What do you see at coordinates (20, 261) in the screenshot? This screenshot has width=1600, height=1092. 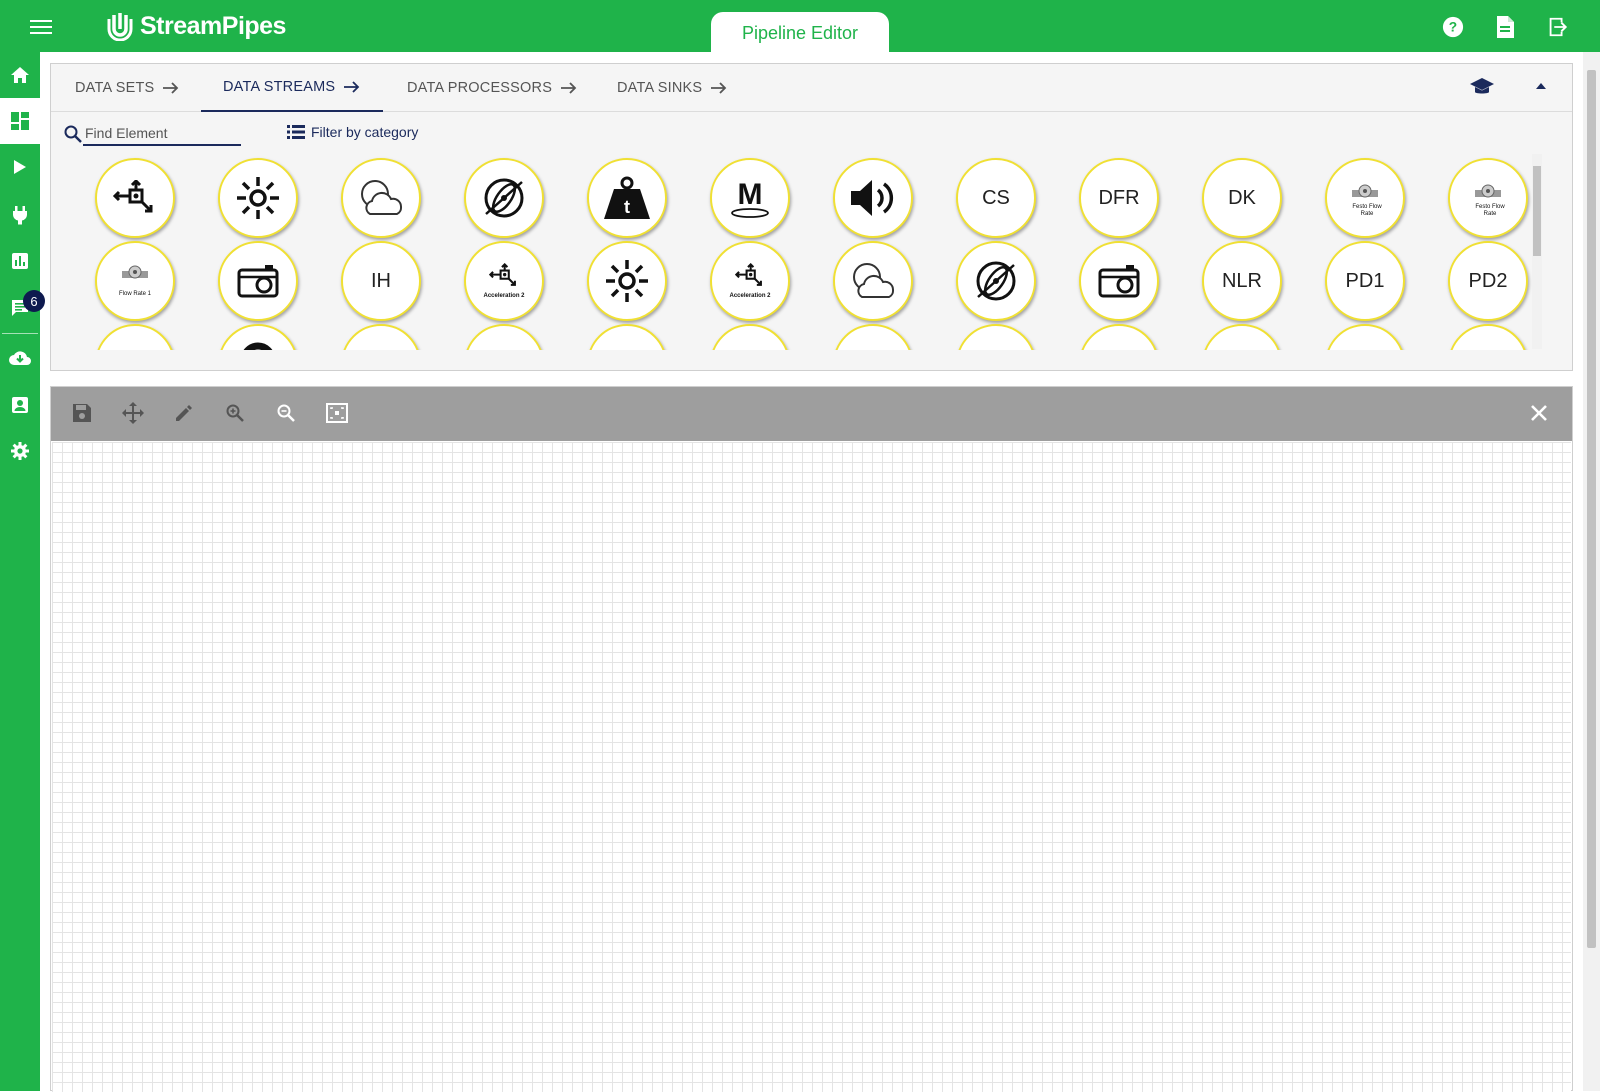 I see `nav-dashboard` at bounding box center [20, 261].